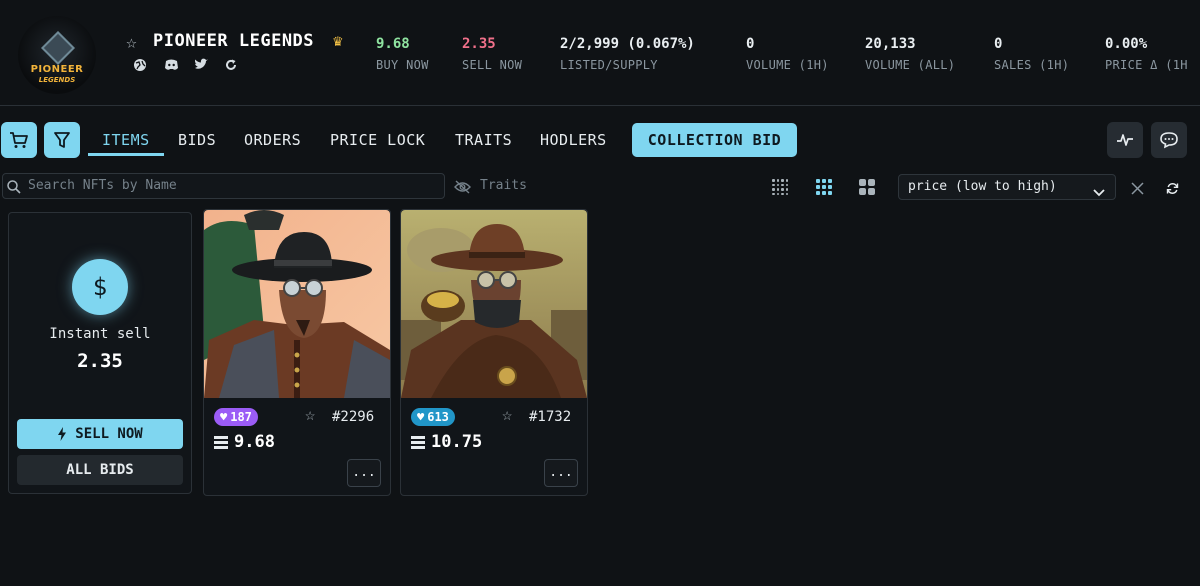 The width and height of the screenshot is (1200, 586). Describe the element at coordinates (1172, 189) in the screenshot. I see `reload-icon` at that location.